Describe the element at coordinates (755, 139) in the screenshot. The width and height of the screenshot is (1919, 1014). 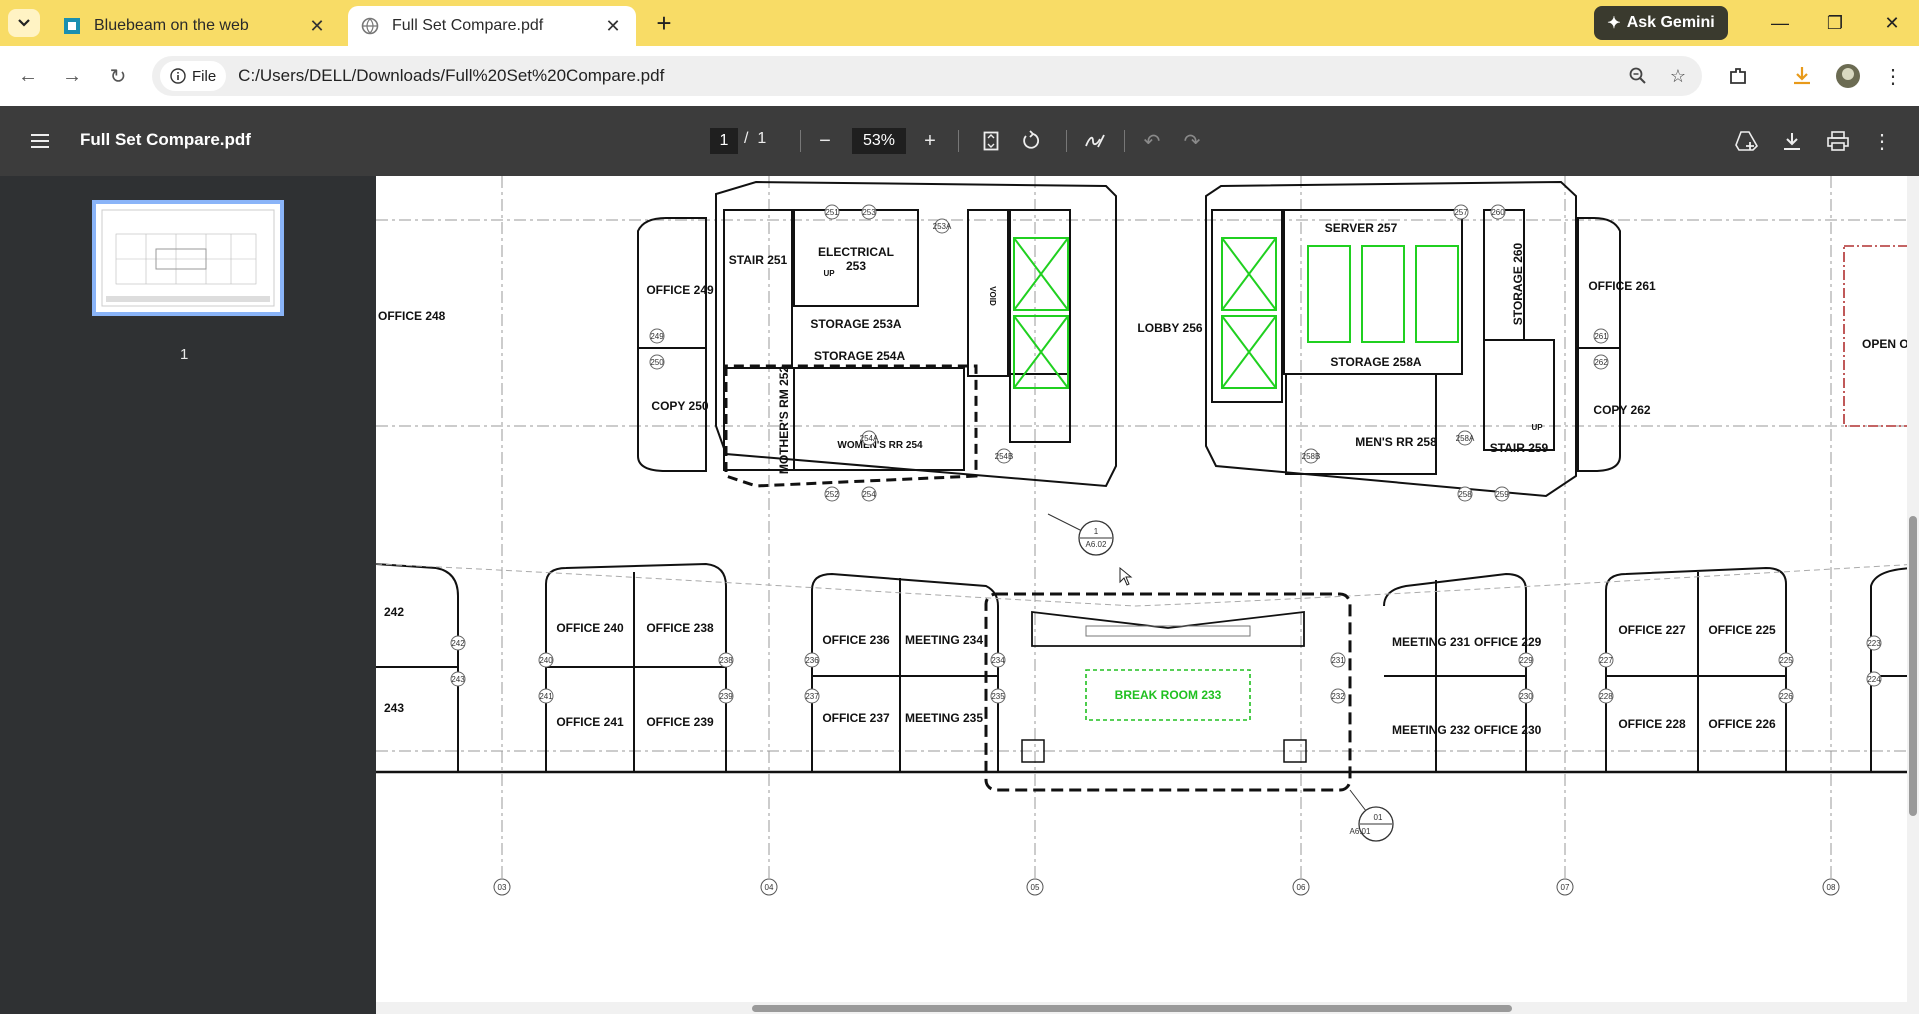
I see `page-count: / 1` at that location.